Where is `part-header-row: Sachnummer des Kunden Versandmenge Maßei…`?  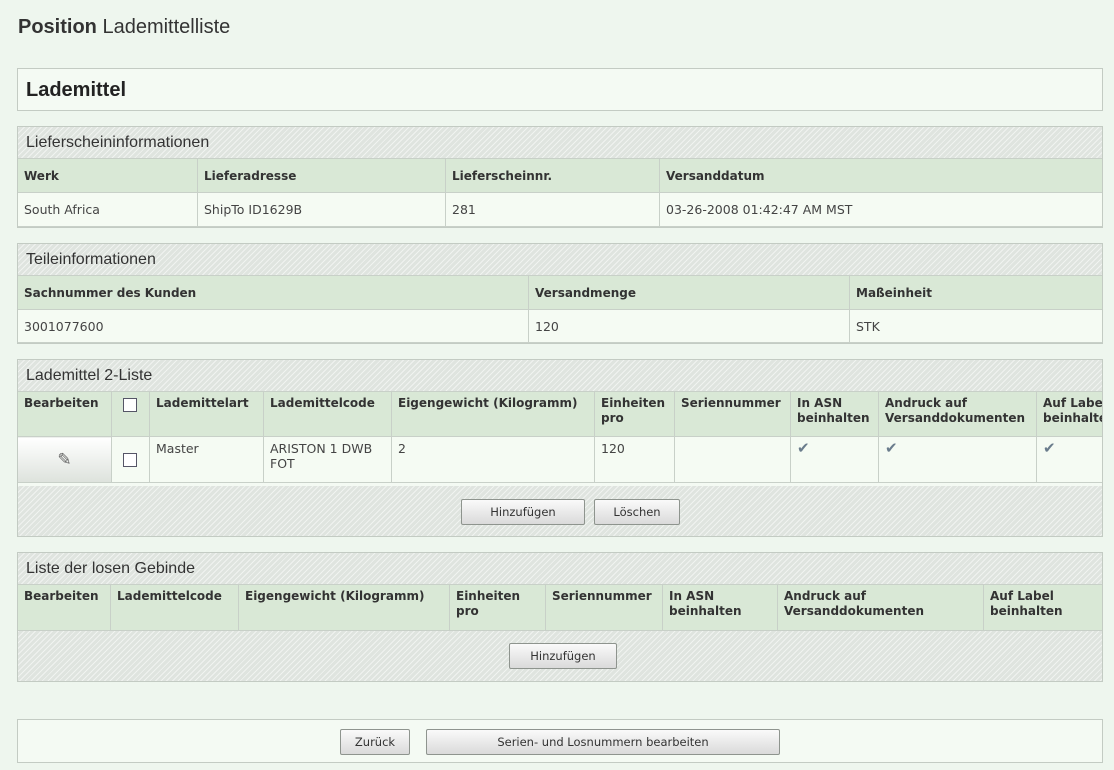
part-header-row: Sachnummer des Kunden Versandmenge Maßei… is located at coordinates (560, 292).